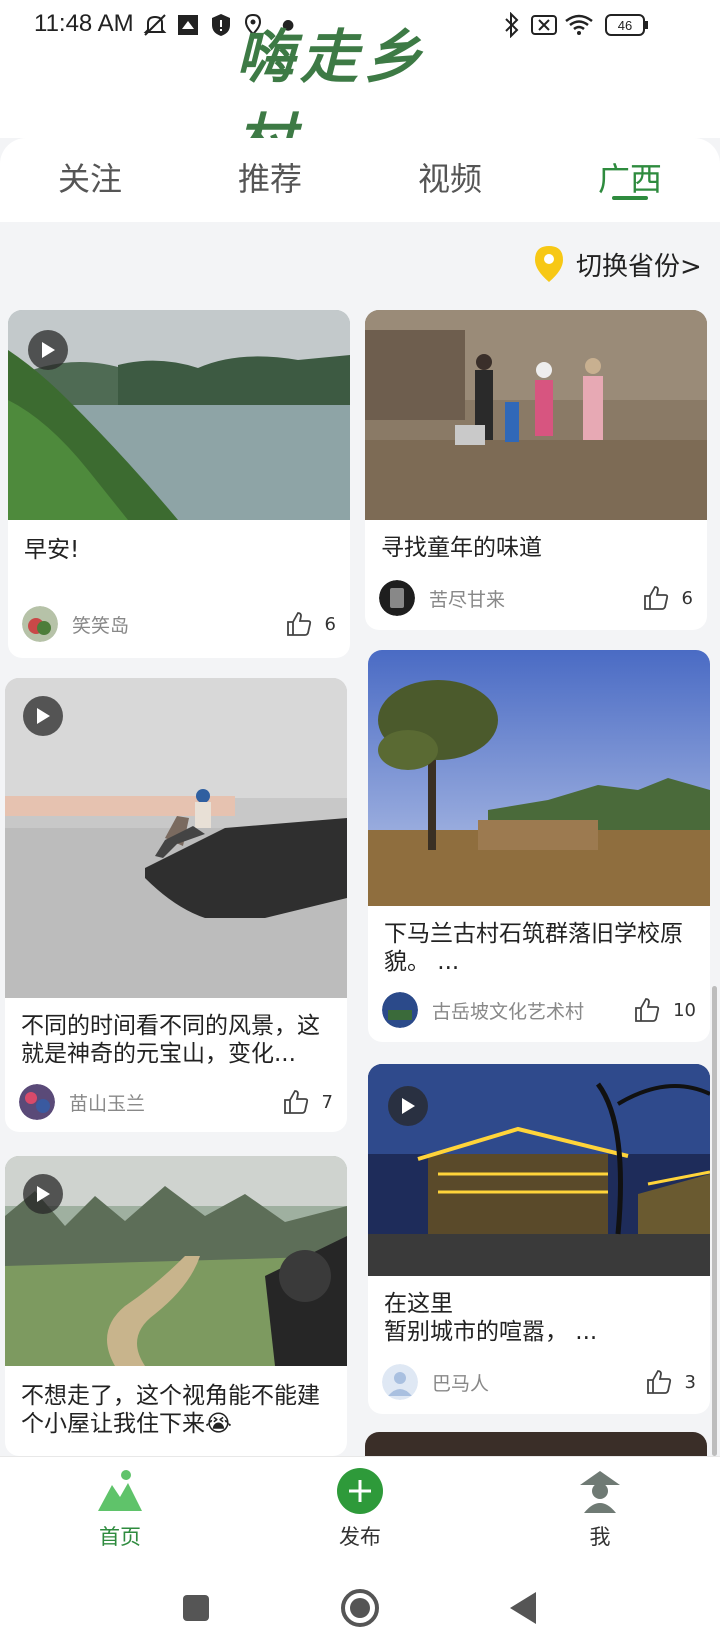  Describe the element at coordinates (512, 25) in the screenshot. I see `bluetooth-icon` at that location.